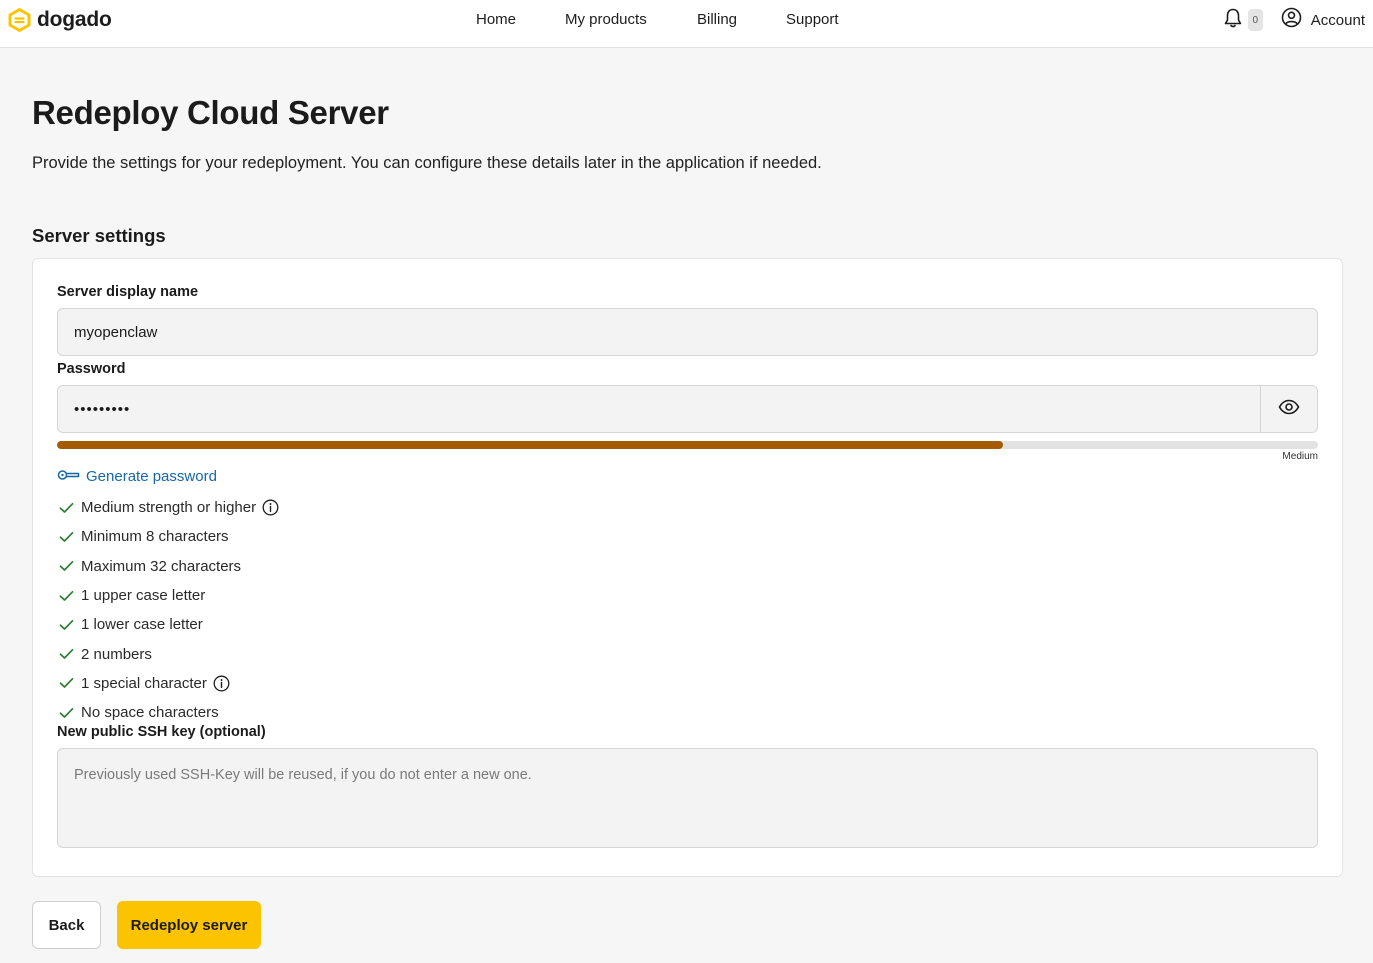  I want to click on user-circle-icon, so click(1291, 20).